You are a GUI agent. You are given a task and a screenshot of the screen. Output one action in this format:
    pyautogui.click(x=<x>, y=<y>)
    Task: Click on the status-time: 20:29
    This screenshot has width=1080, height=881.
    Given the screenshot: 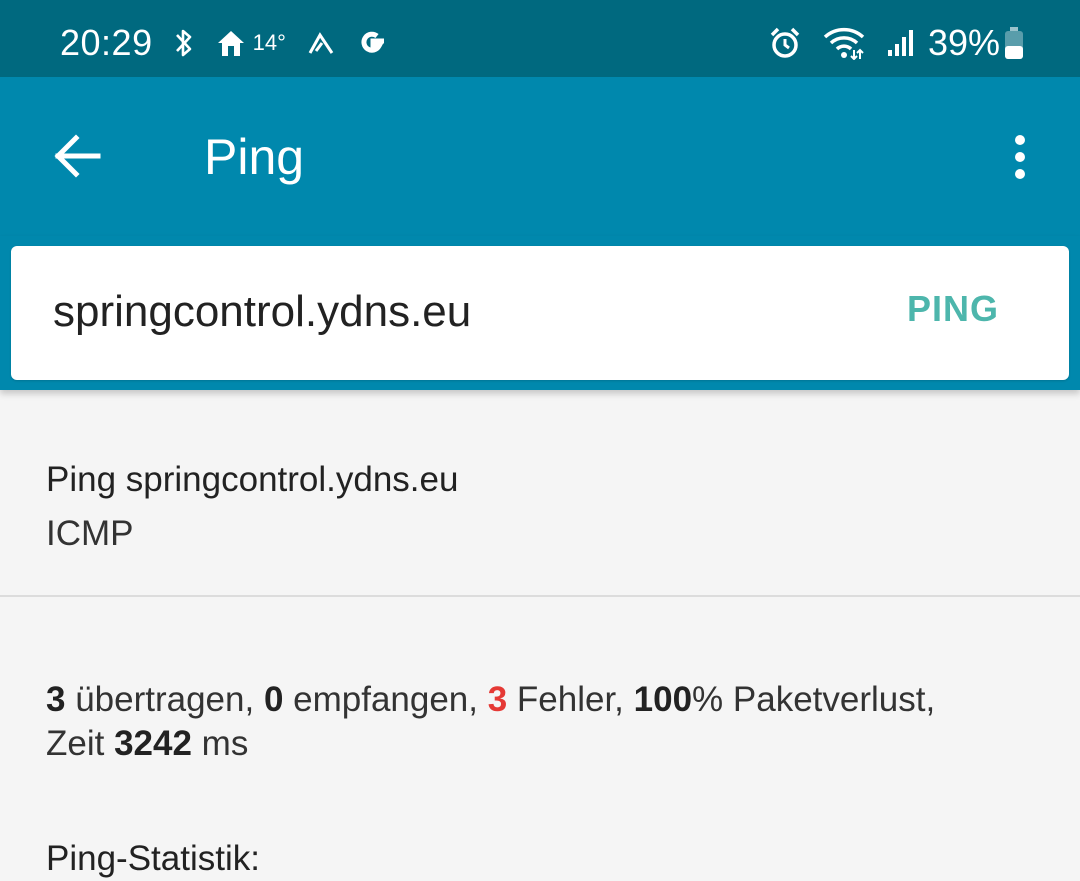 What is the action you would take?
    pyautogui.click(x=106, y=42)
    